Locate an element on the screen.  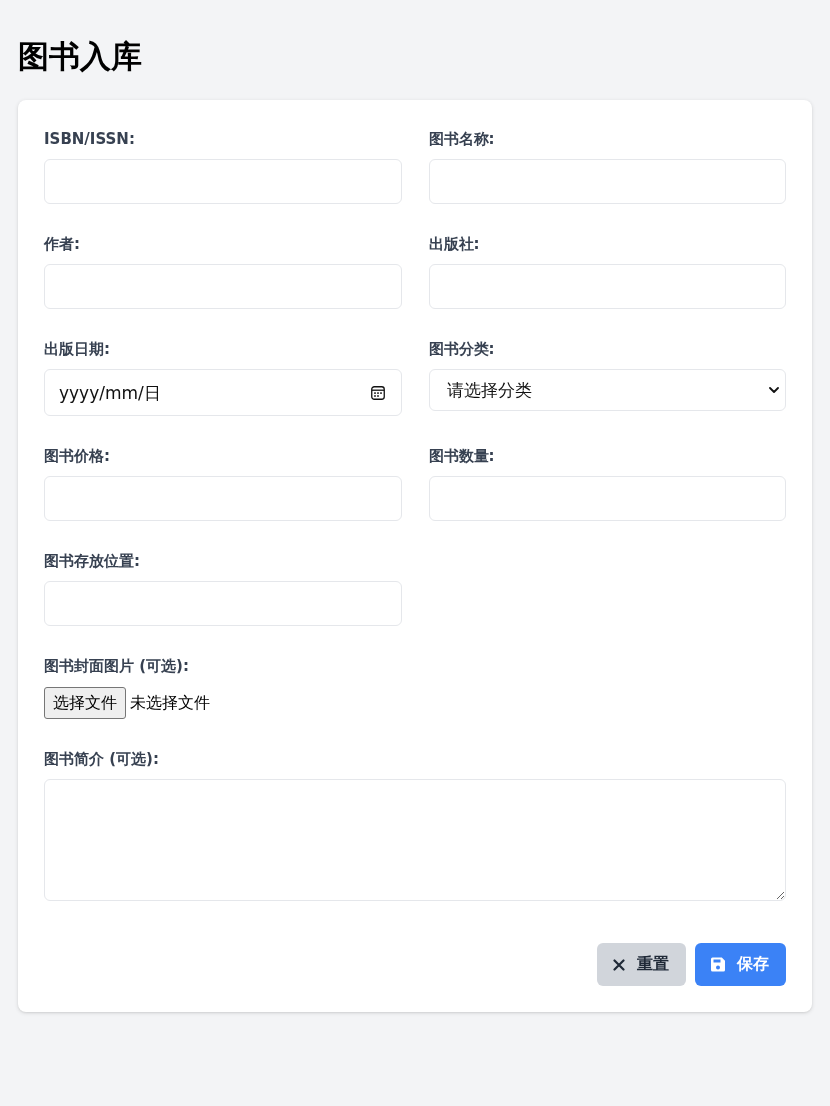
file-status-text: 未选择文件 is located at coordinates (170, 703).